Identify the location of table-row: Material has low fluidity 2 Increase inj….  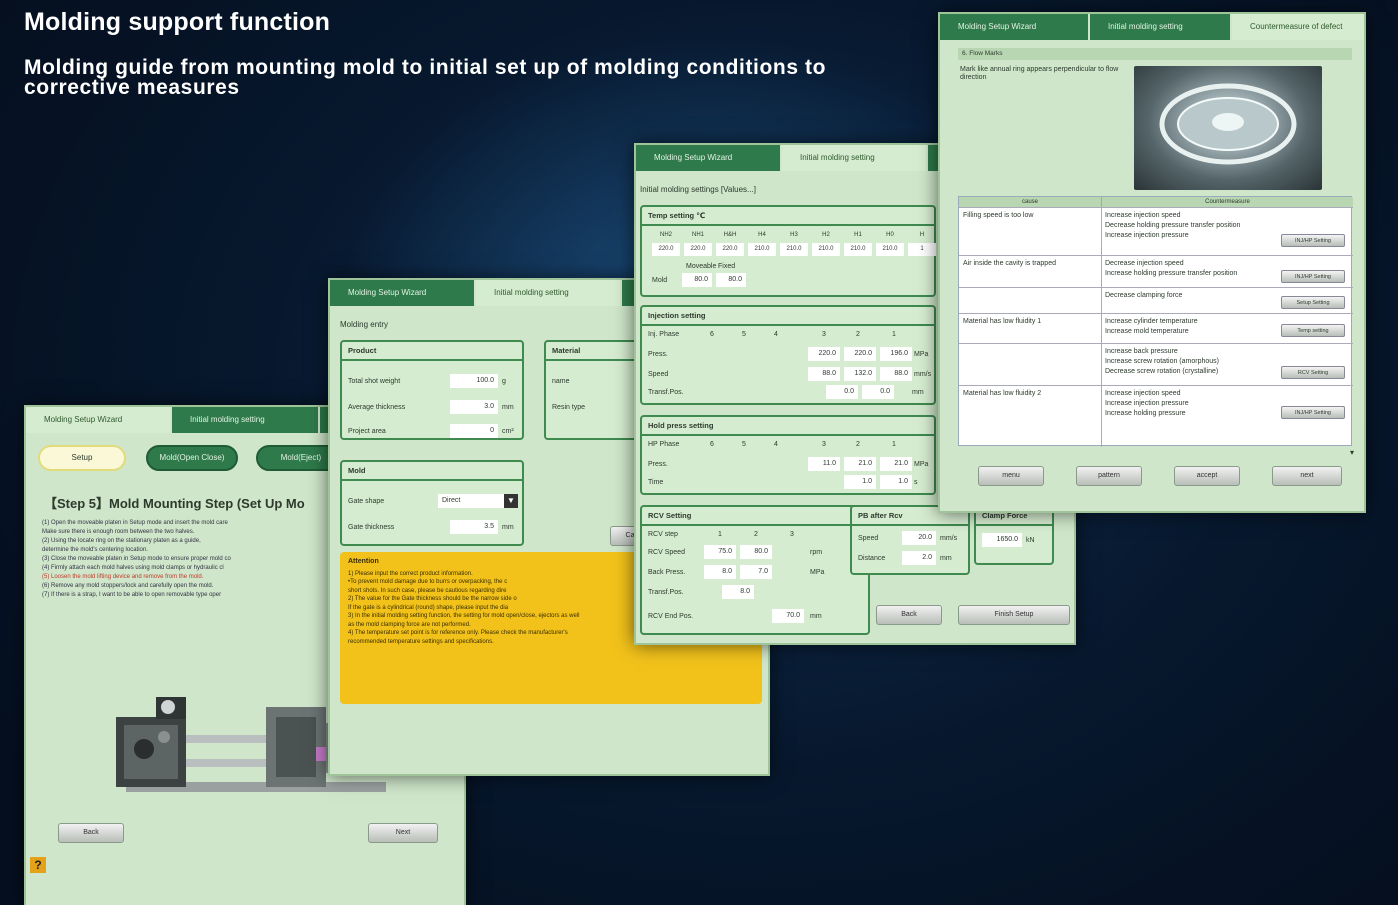
(1156, 416).